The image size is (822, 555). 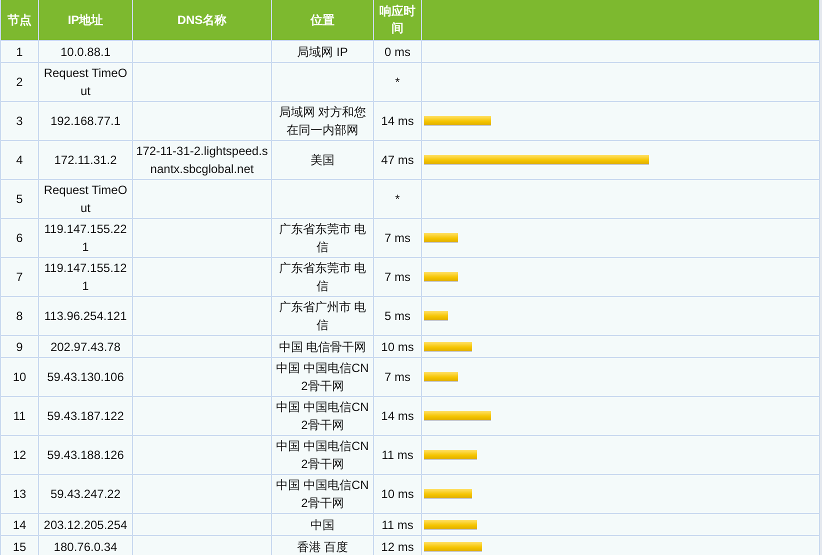 What do you see at coordinates (85, 277) in the screenshot?
I see `table-cell: 119.147.155.121` at bounding box center [85, 277].